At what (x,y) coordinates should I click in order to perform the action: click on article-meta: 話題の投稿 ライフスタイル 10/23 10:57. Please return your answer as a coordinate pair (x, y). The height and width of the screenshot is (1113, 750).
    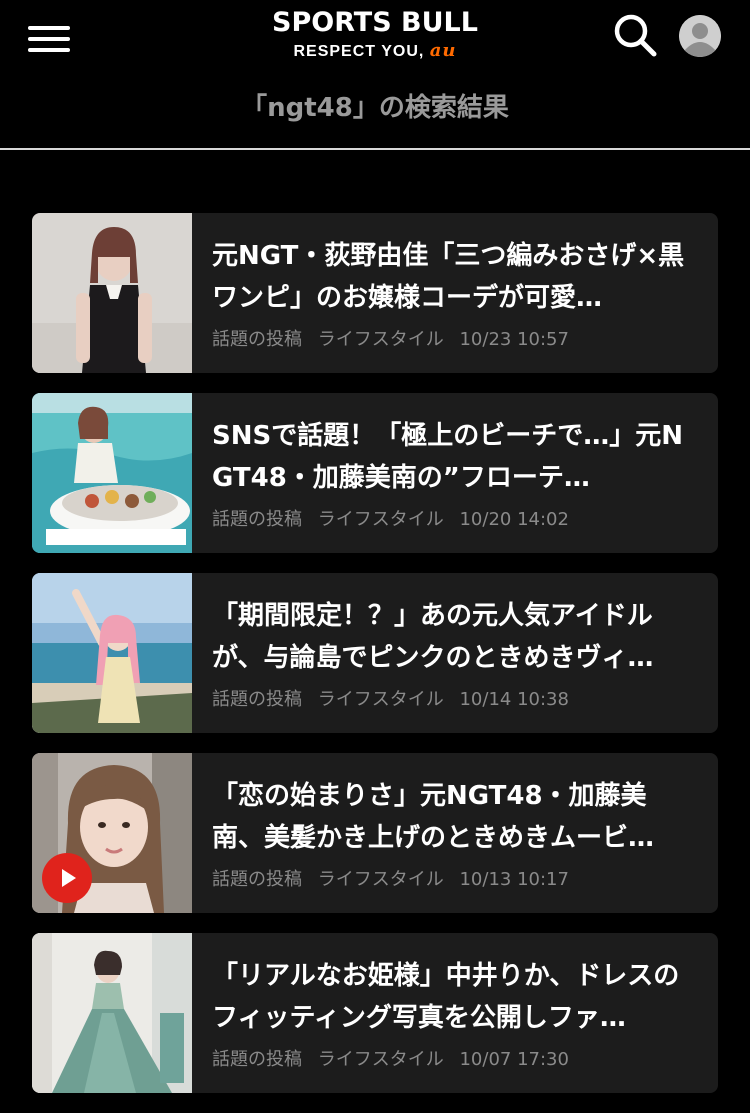
    Looking at the image, I should click on (395, 340).